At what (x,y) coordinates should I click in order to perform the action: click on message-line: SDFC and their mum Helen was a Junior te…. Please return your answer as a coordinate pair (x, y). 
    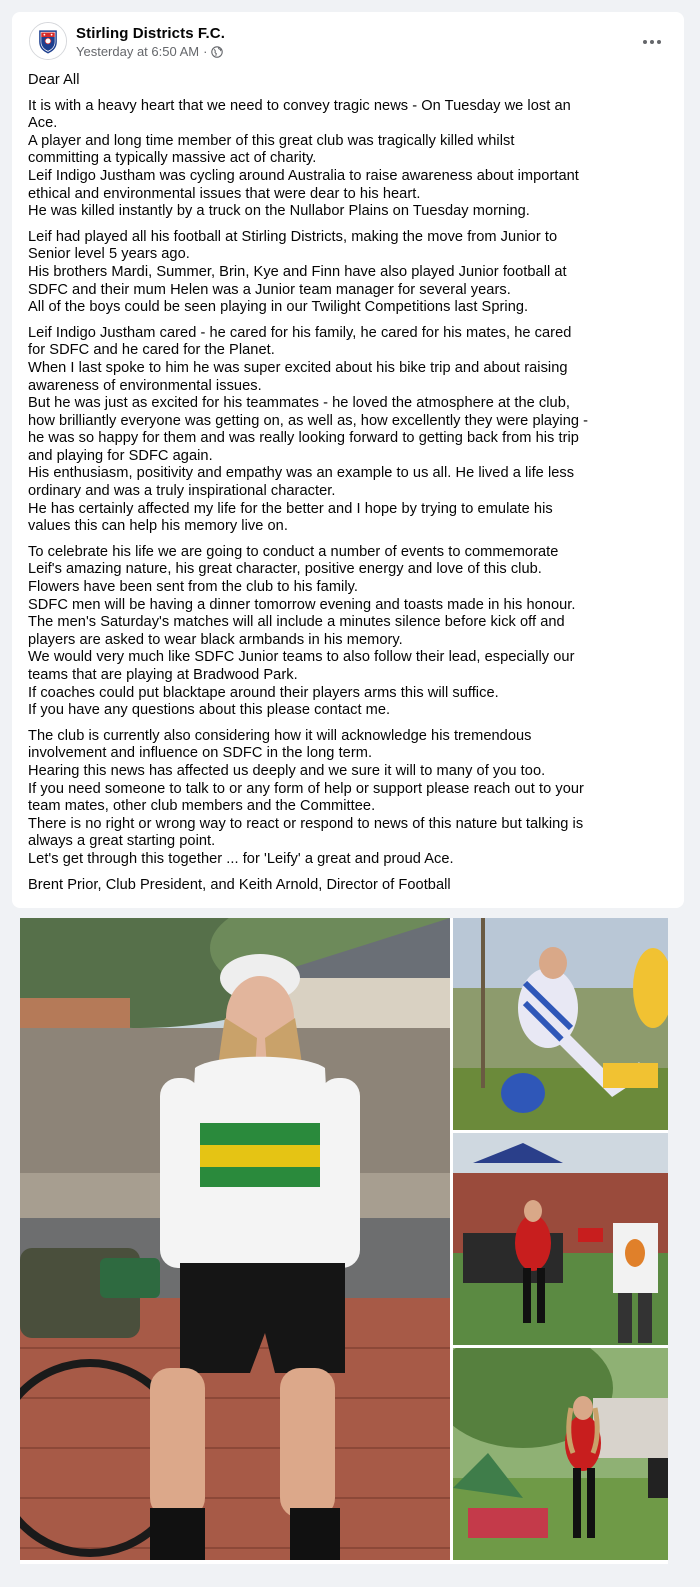
    Looking at the image, I should click on (269, 289).